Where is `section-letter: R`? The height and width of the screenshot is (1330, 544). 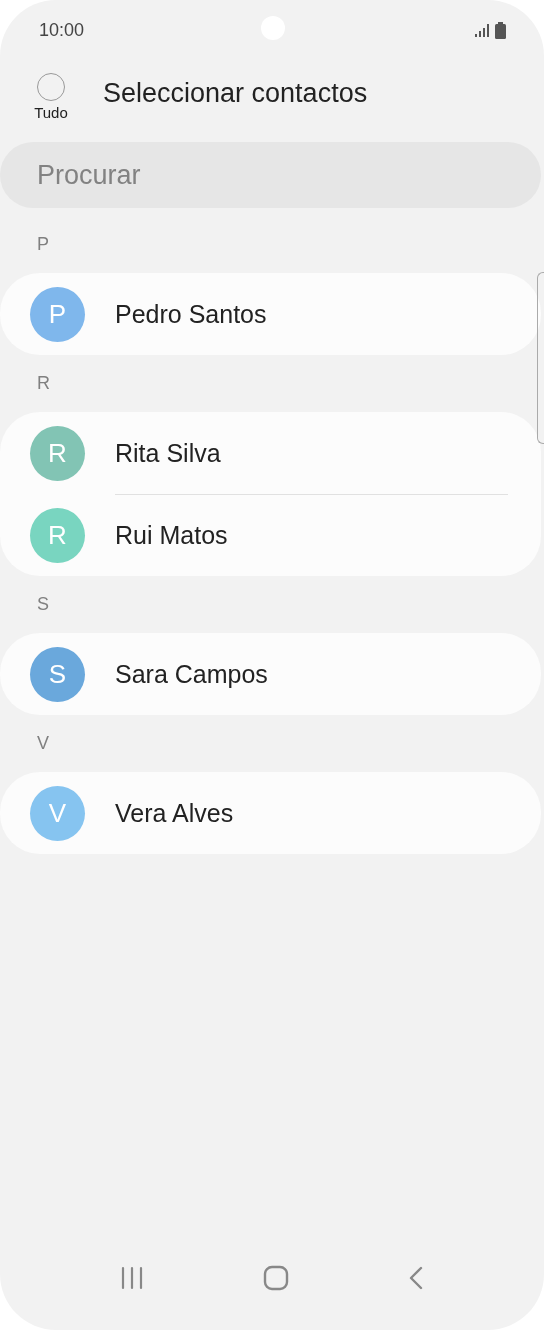
section-letter: R is located at coordinates (43, 383).